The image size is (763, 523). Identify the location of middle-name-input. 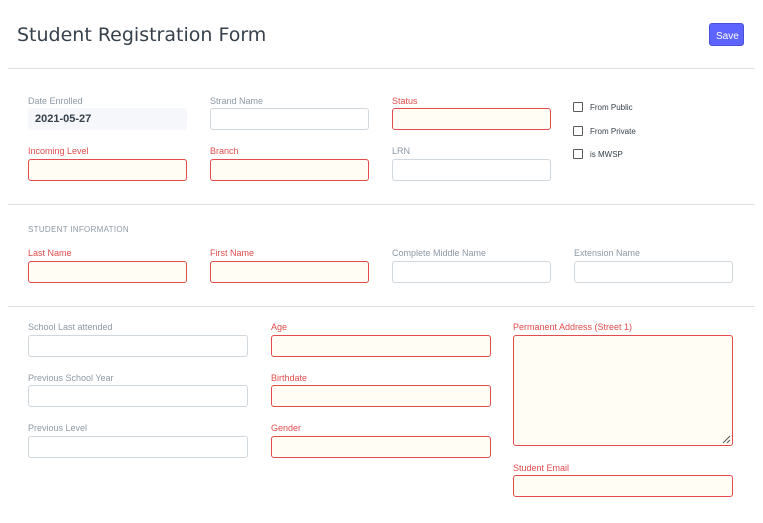
(471, 272).